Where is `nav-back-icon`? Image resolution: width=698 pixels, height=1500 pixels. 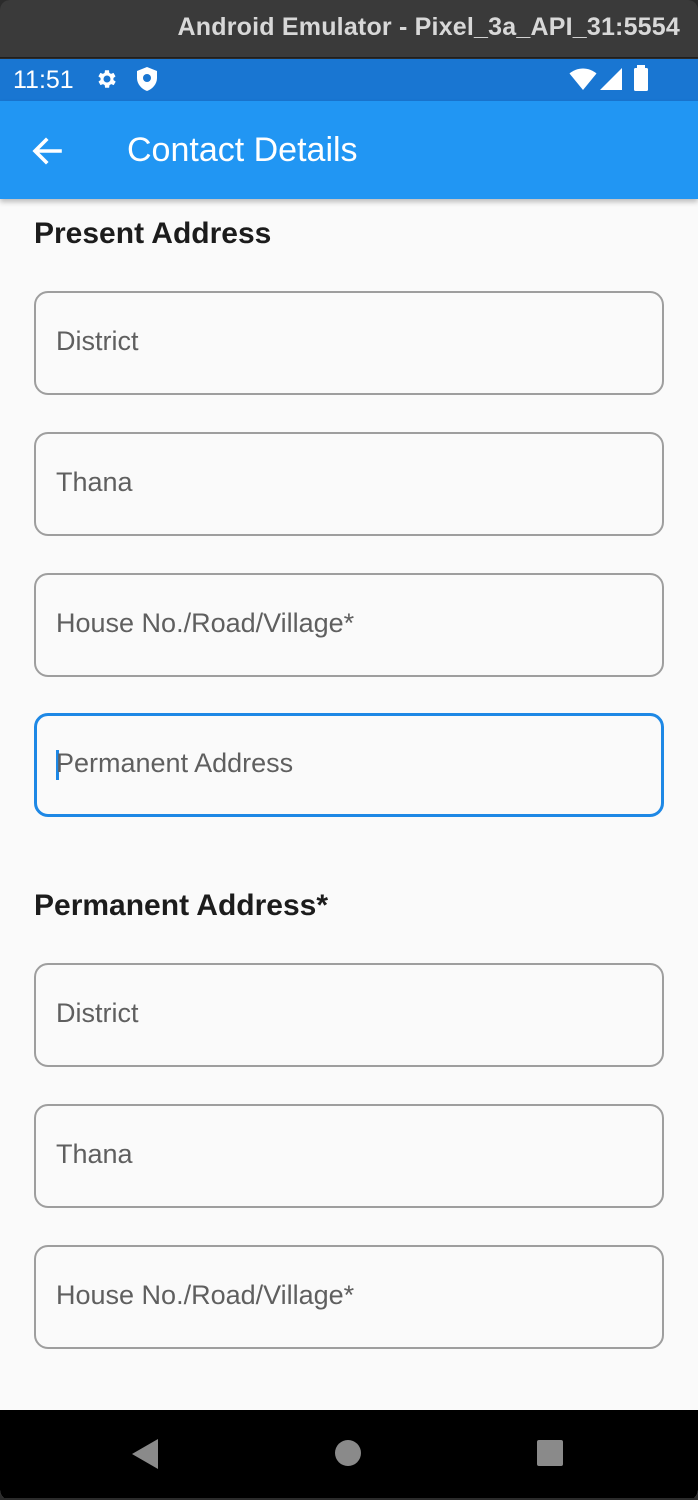 nav-back-icon is located at coordinates (145, 1454).